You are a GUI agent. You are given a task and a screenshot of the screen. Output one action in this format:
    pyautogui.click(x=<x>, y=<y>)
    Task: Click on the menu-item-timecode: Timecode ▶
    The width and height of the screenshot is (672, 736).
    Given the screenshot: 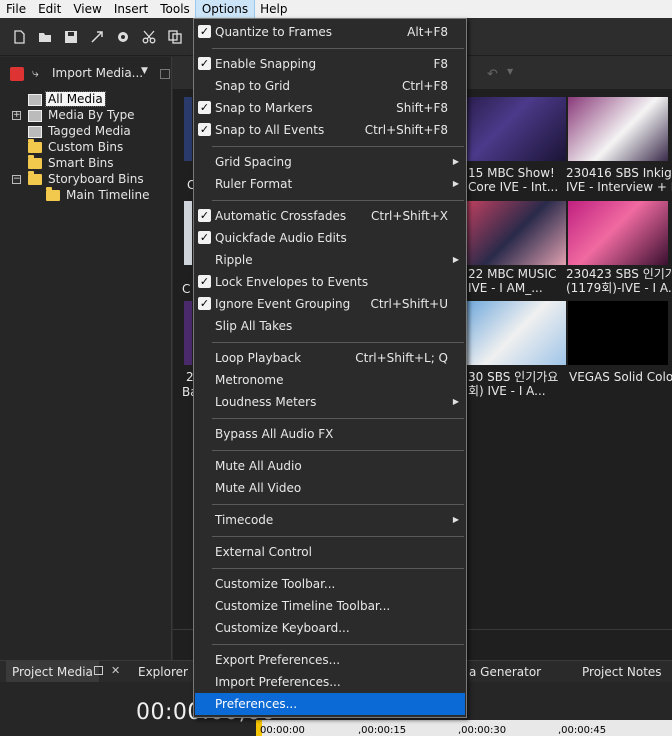 What is the action you would take?
    pyautogui.click(x=330, y=520)
    